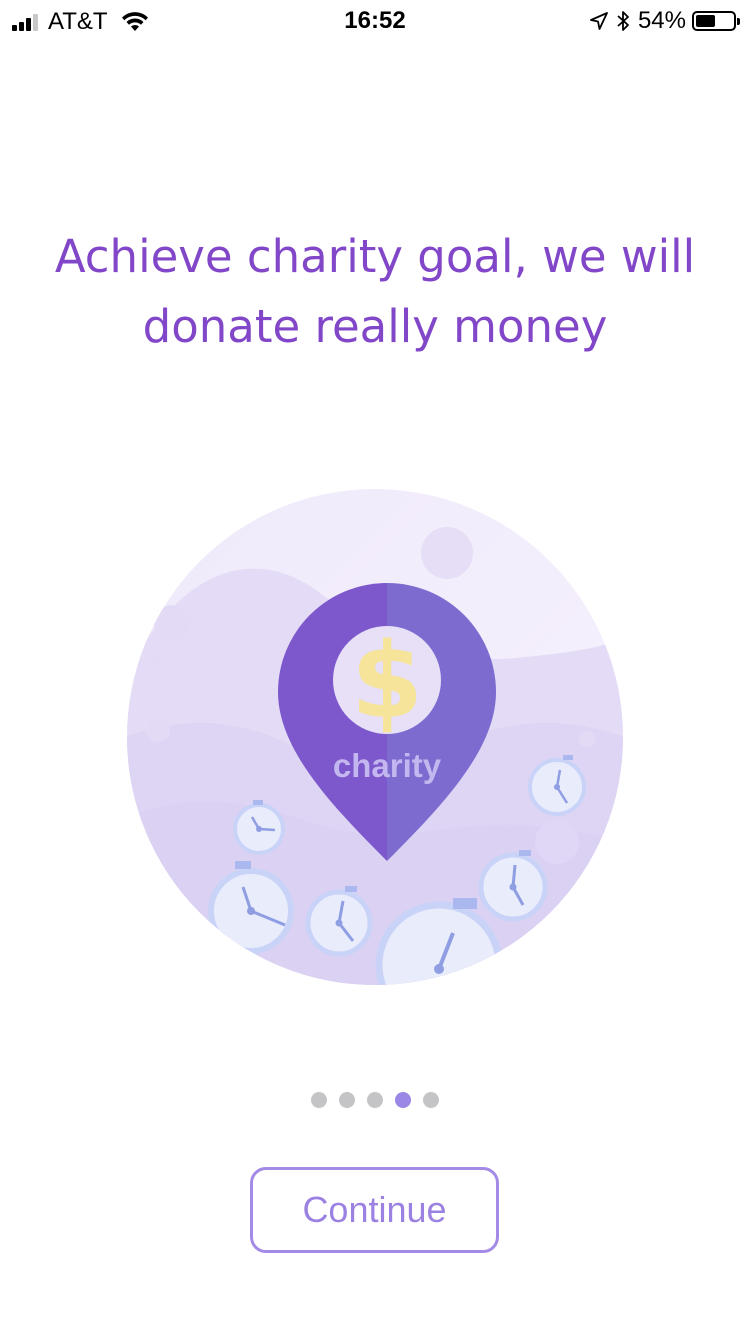  I want to click on status-bar: AT&T 16:52 54%, so click(375, 20).